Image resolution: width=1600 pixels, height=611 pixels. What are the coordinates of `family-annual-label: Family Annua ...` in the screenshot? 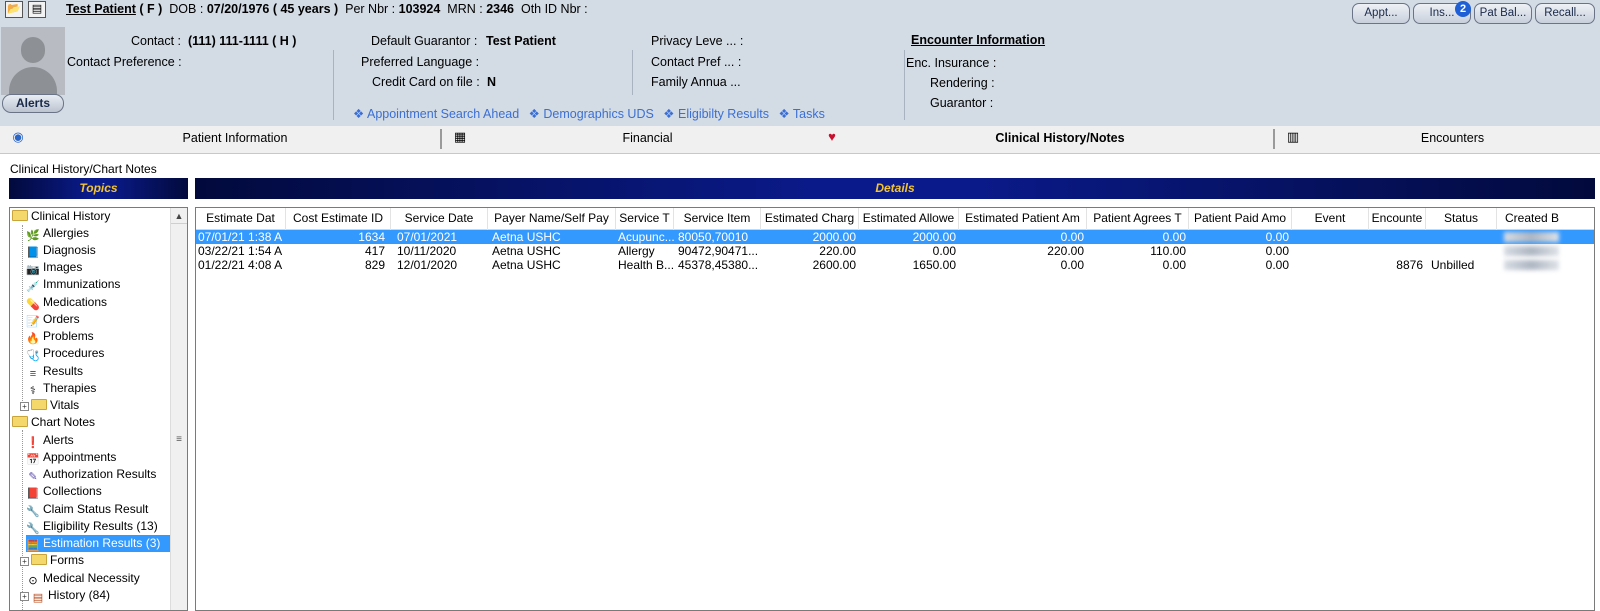 It's located at (696, 82).